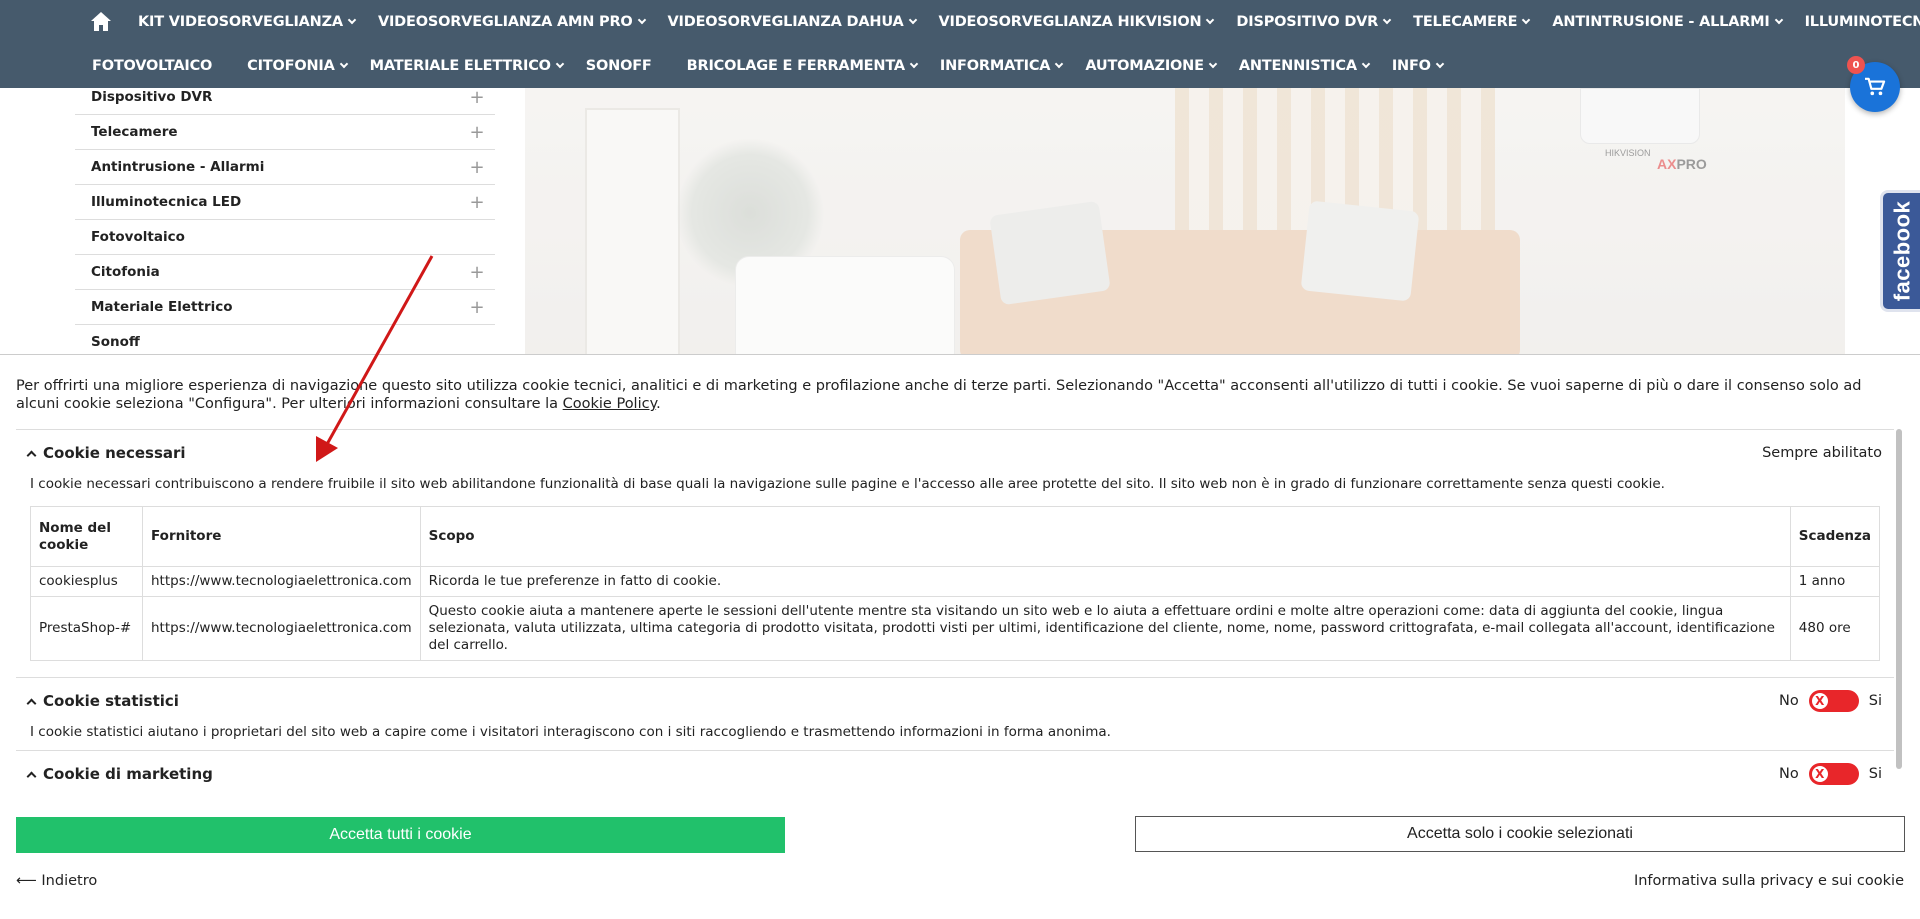 The height and width of the screenshot is (919, 1920). What do you see at coordinates (1305, 66) in the screenshot?
I see `nav-item-antennistica: ANTENNISTICA` at bounding box center [1305, 66].